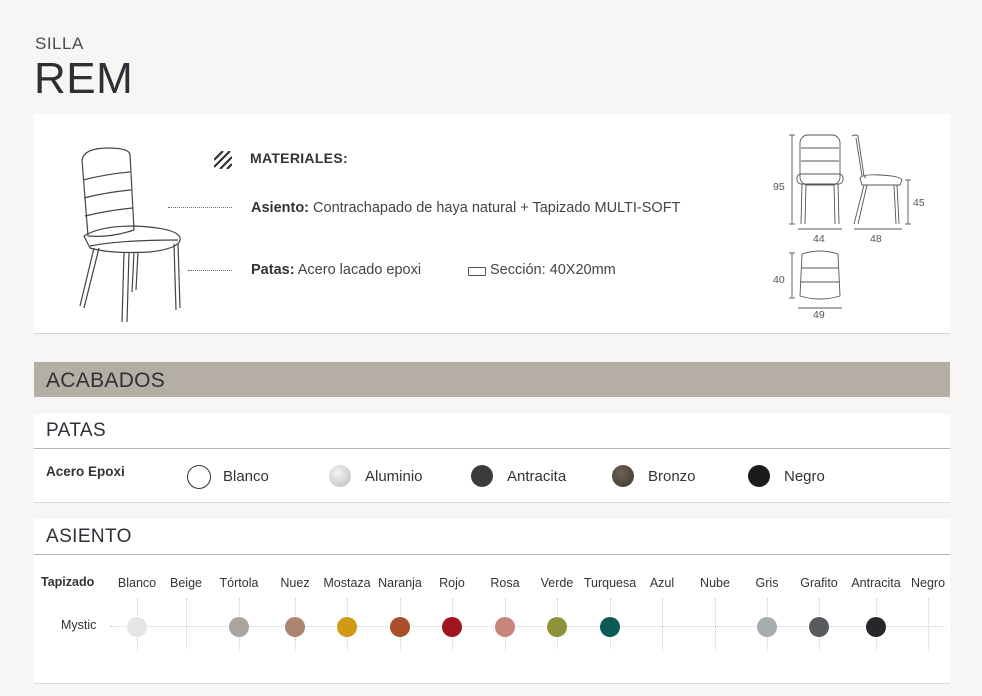 The image size is (982, 696). Describe the element at coordinates (299, 158) in the screenshot. I see `materials-heading: MATERIALES:` at that location.